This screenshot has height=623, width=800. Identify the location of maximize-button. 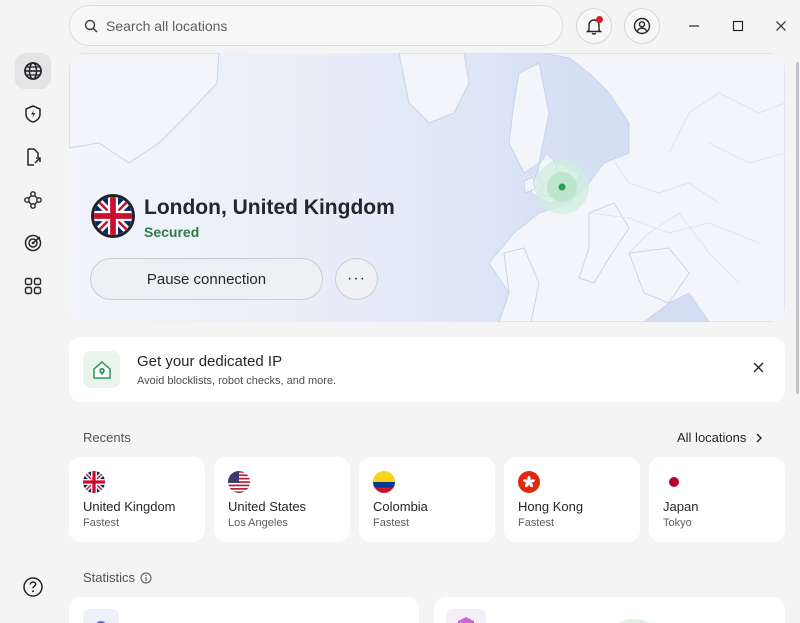
(738, 26).